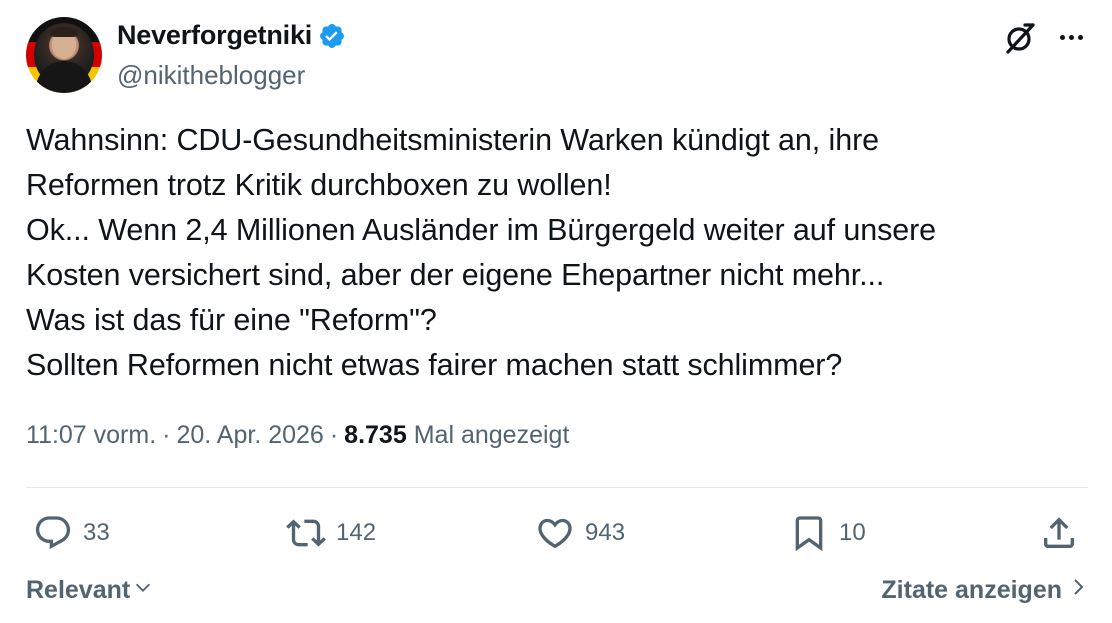 This screenshot has width=1112, height=623. What do you see at coordinates (580, 533) in the screenshot?
I see `like-button: 943` at bounding box center [580, 533].